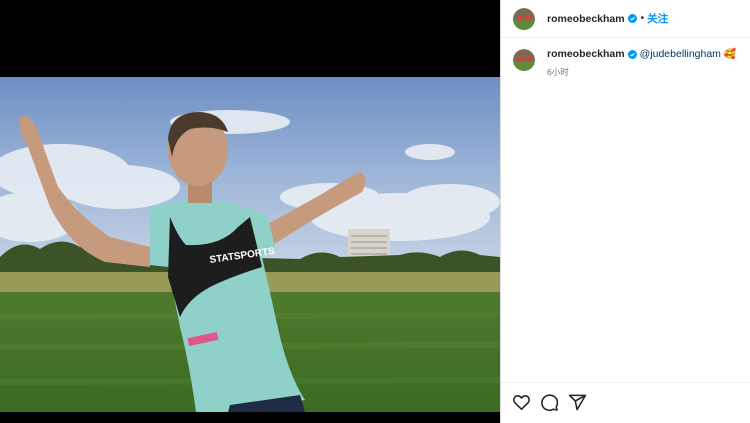  I want to click on caption-emoji: 🥰, so click(730, 54).